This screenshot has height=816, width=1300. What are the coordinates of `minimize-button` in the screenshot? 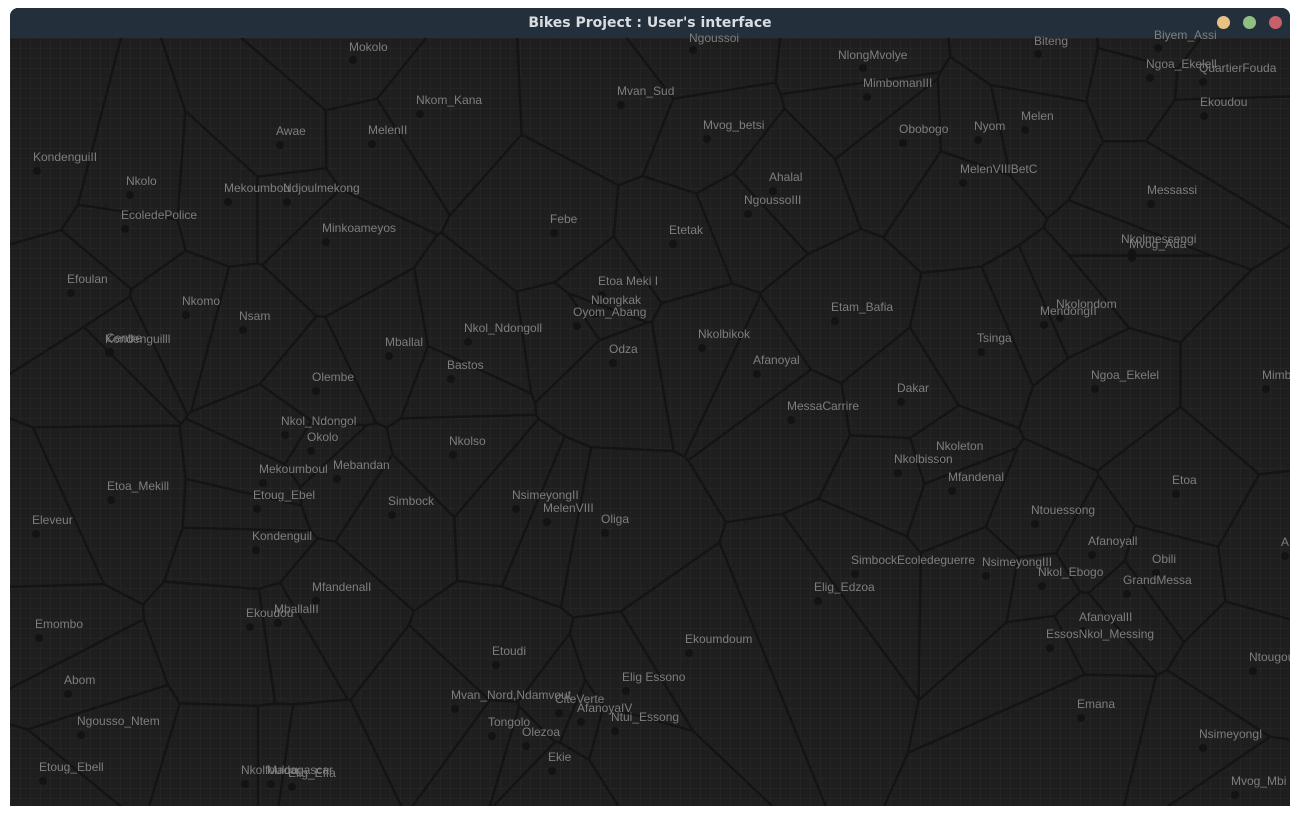 It's located at (1223, 22).